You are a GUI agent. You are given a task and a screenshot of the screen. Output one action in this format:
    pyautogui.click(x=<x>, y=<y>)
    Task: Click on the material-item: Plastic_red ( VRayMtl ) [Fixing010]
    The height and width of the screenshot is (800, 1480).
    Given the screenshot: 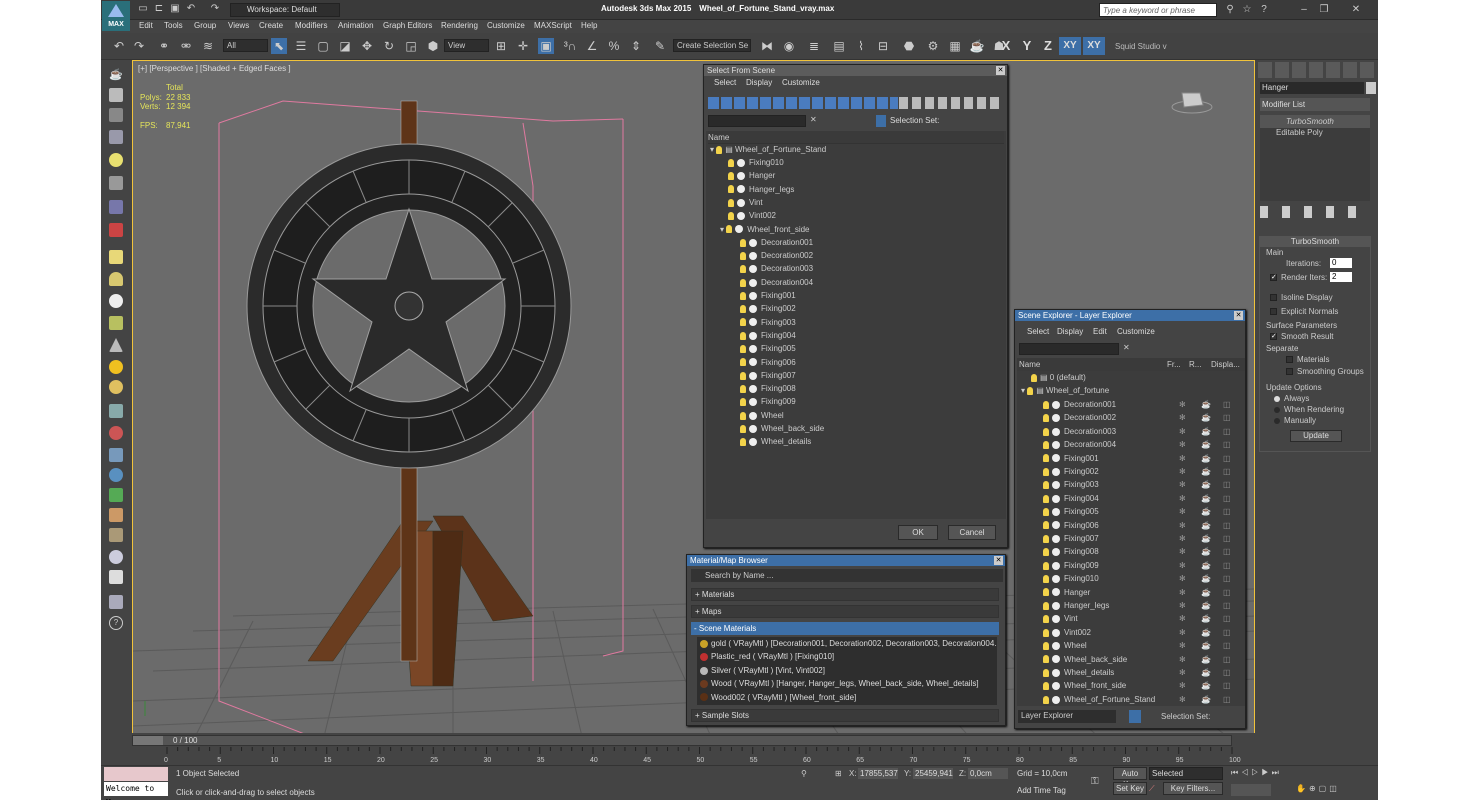 What is the action you would take?
    pyautogui.click(x=847, y=656)
    